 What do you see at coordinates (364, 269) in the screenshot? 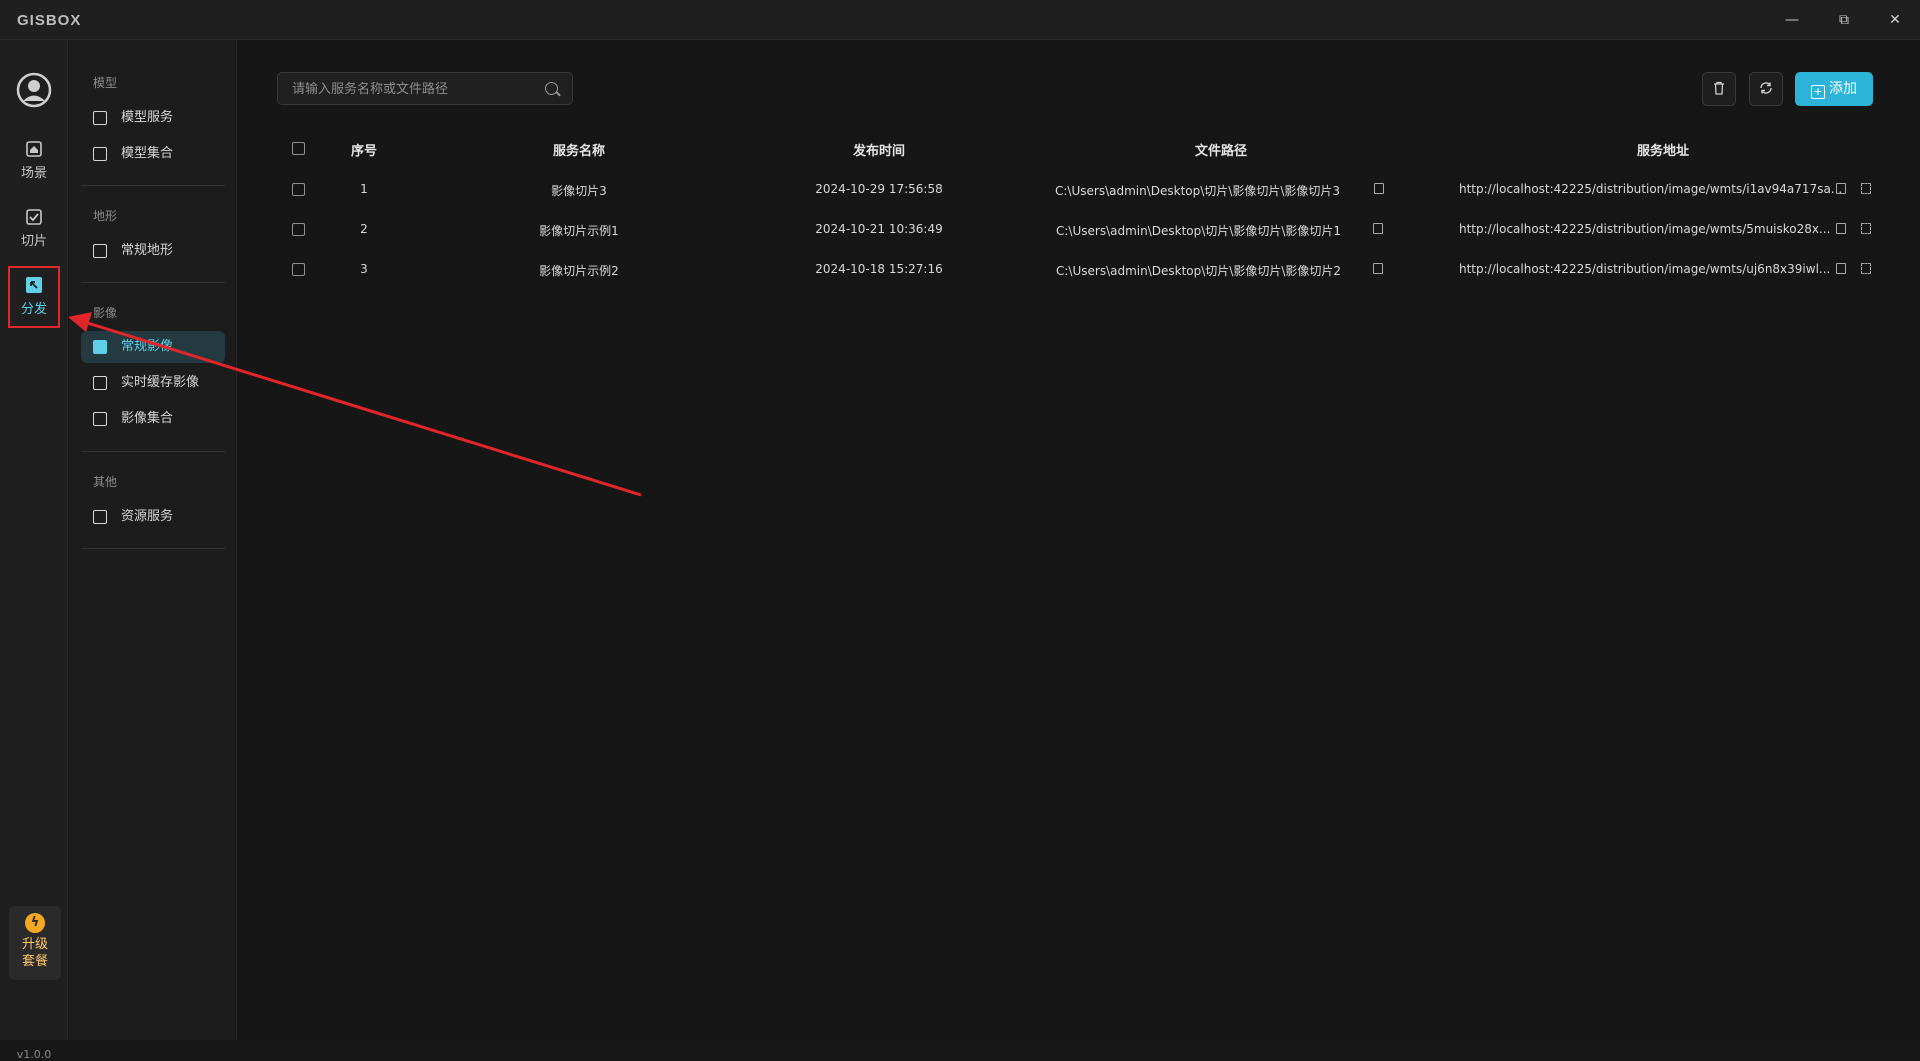
I see `row-index: 3` at bounding box center [364, 269].